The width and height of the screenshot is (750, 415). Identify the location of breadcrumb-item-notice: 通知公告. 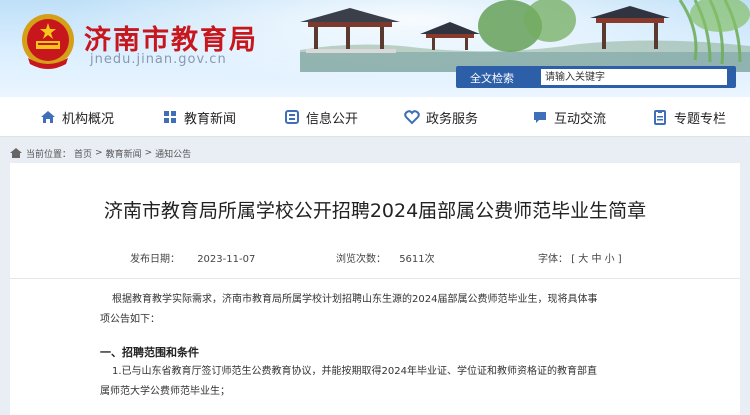
(173, 153).